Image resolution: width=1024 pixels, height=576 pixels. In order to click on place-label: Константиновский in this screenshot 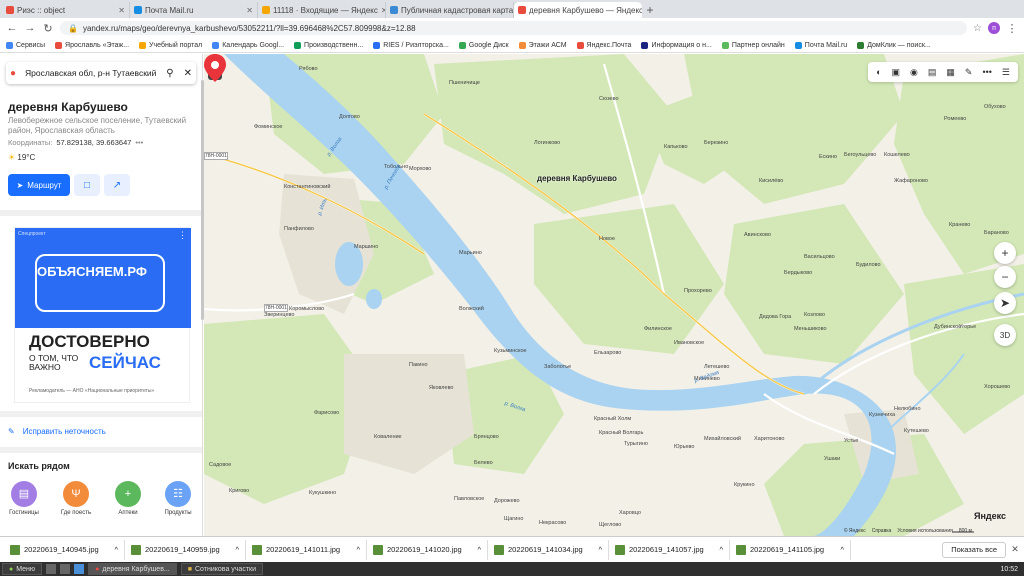, I will do `click(307, 187)`.